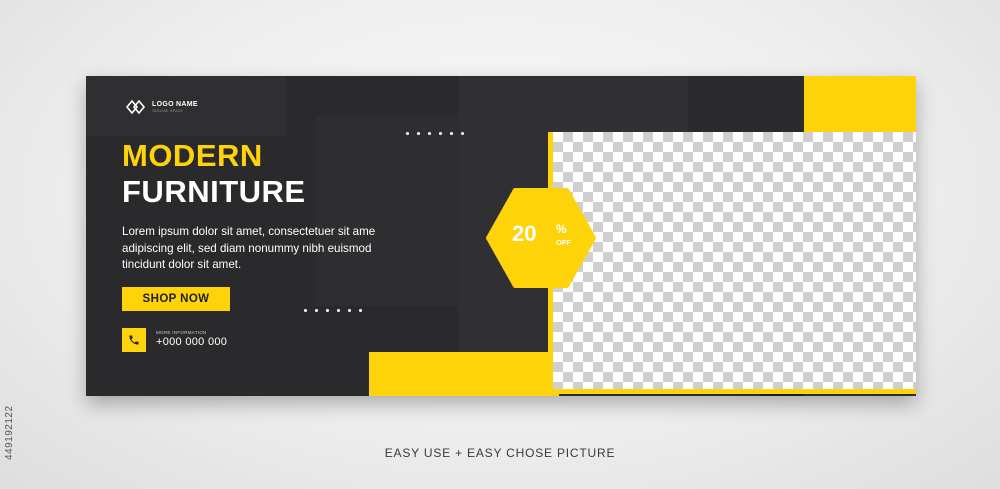 This screenshot has height=489, width=1000. I want to click on headline-line-1: MODERN, so click(192, 155).